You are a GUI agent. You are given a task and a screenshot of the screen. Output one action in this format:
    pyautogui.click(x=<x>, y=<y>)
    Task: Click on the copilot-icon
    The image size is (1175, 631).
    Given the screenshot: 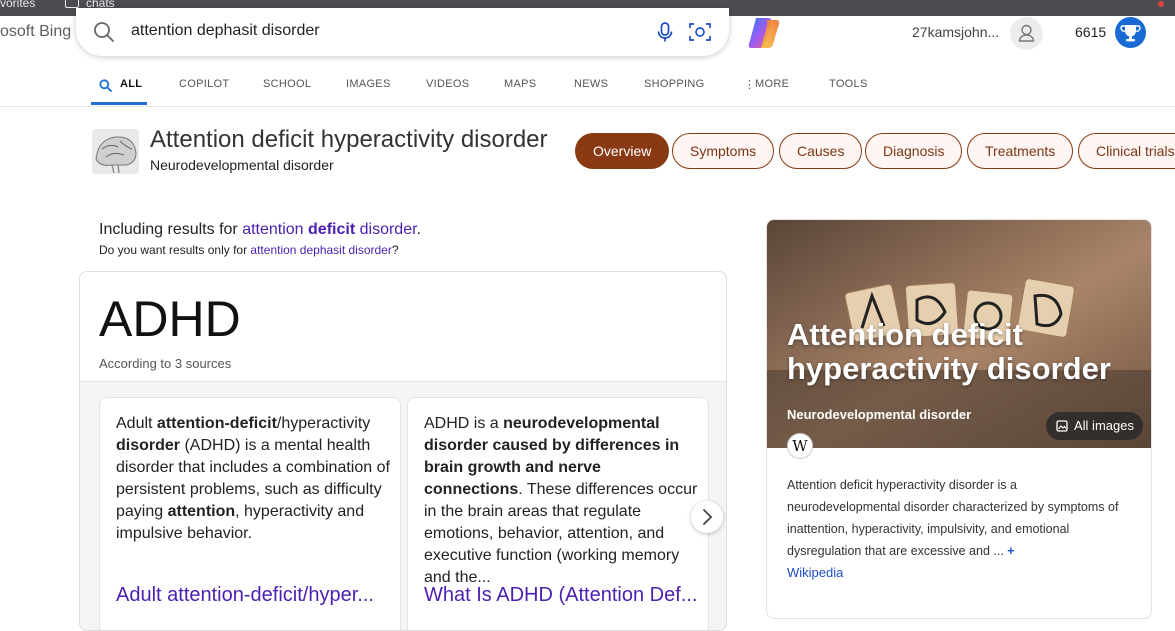 What is the action you would take?
    pyautogui.click(x=764, y=33)
    